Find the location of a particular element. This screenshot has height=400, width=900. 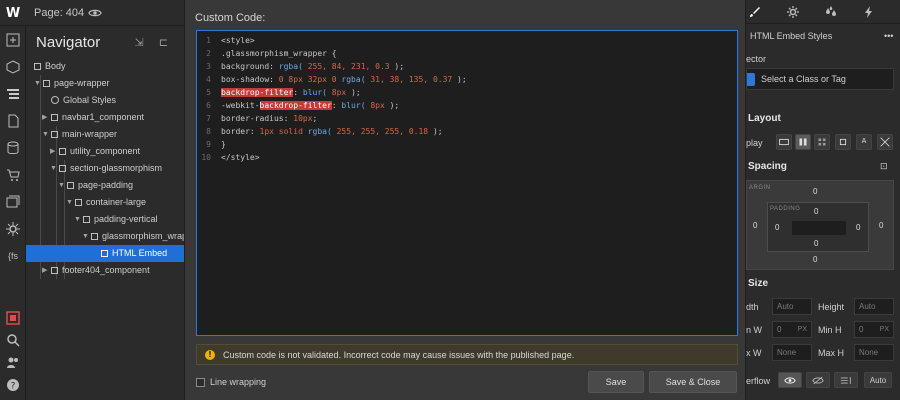

save-close-button: Save & Close is located at coordinates (693, 382).